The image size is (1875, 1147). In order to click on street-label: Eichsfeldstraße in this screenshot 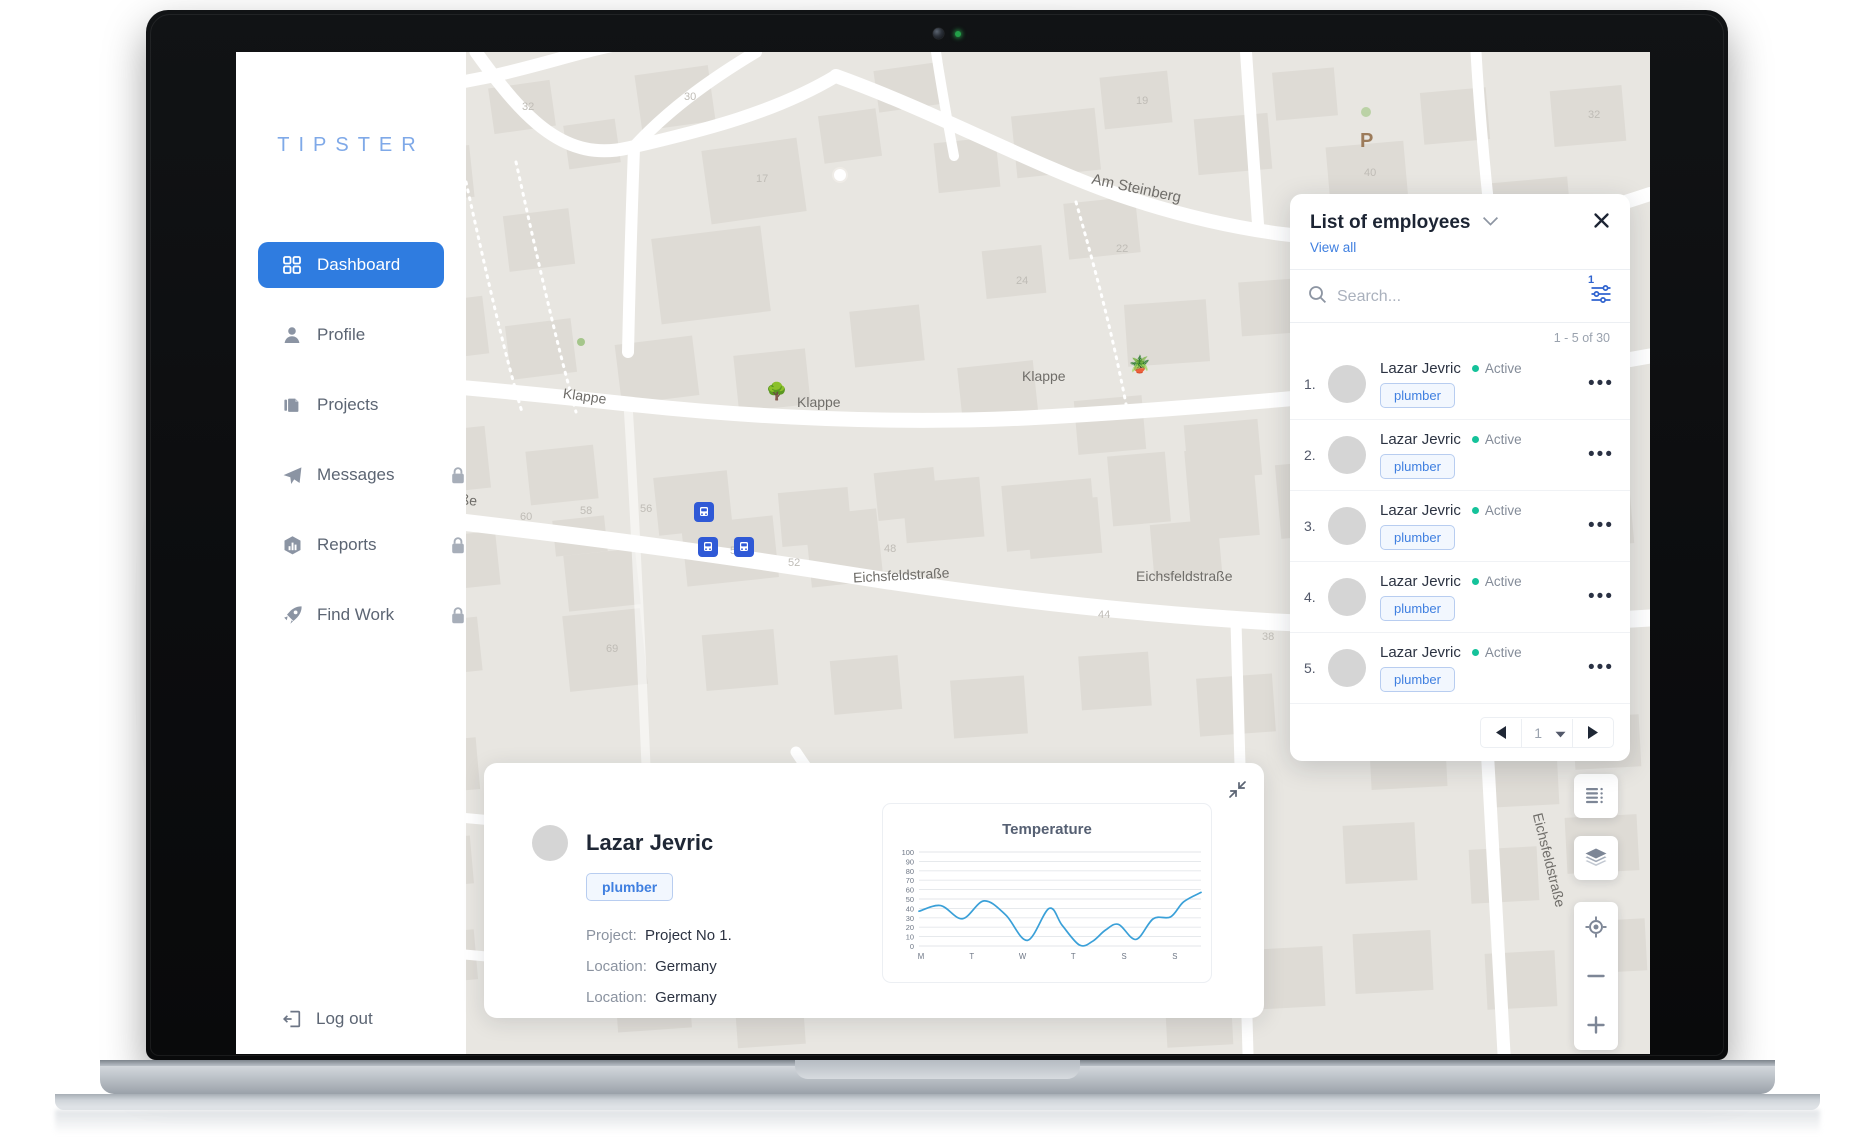, I will do `click(1184, 576)`.